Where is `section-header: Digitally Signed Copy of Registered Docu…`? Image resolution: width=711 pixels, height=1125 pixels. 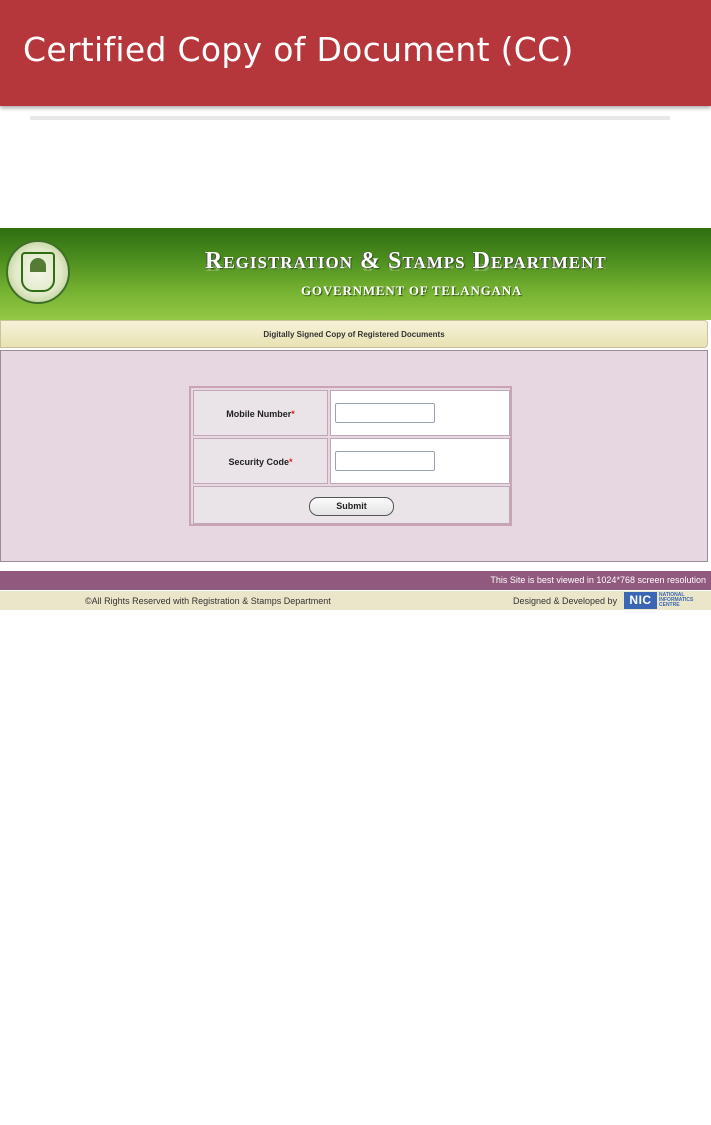
section-header: Digitally Signed Copy of Registered Docu… is located at coordinates (354, 334).